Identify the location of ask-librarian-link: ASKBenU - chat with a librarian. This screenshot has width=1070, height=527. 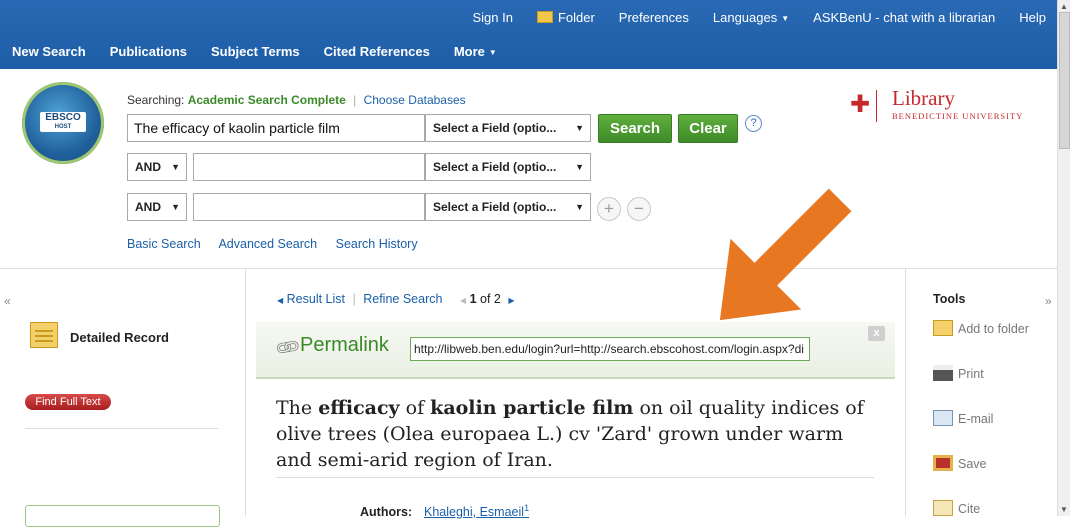
(904, 17).